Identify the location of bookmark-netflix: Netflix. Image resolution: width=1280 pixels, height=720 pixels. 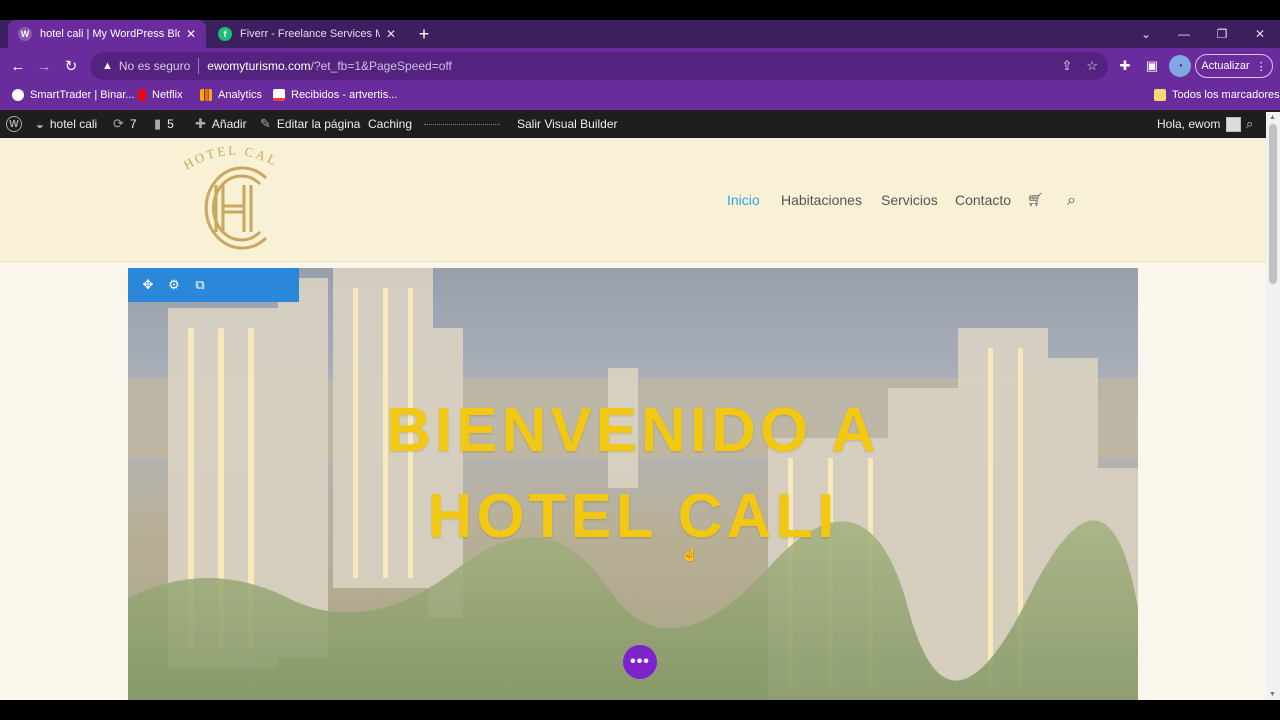
(160, 95).